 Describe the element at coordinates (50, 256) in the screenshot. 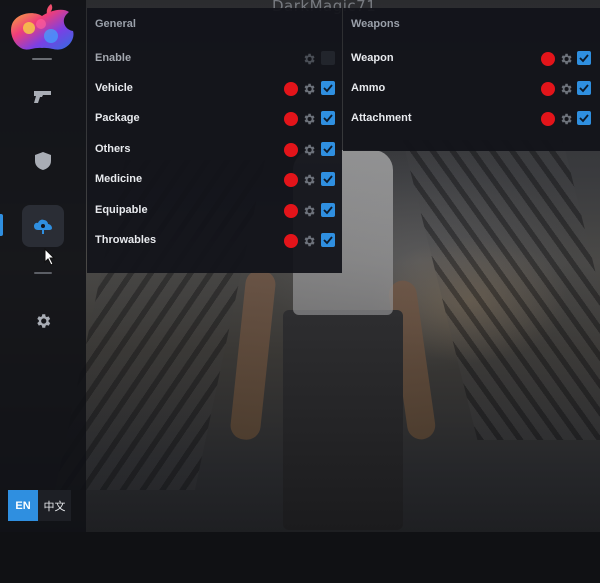

I see `mouse-cursor-icon` at that location.